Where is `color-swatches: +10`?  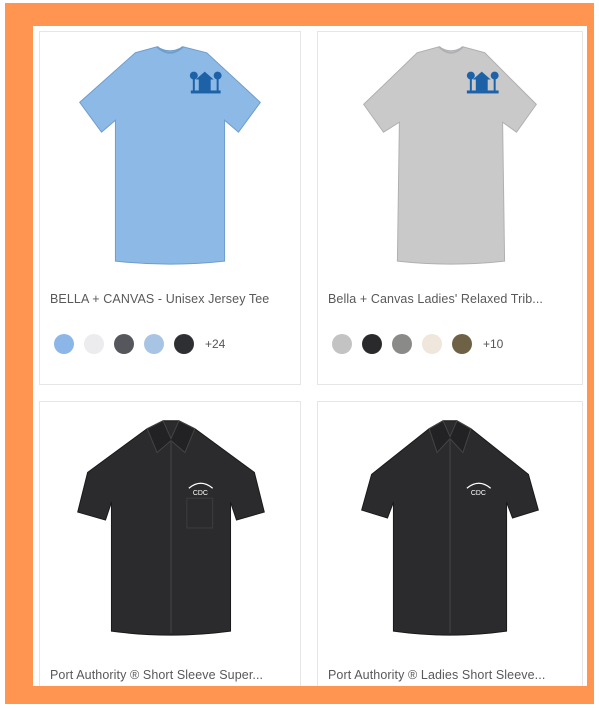
color-swatches: +10 is located at coordinates (417, 344).